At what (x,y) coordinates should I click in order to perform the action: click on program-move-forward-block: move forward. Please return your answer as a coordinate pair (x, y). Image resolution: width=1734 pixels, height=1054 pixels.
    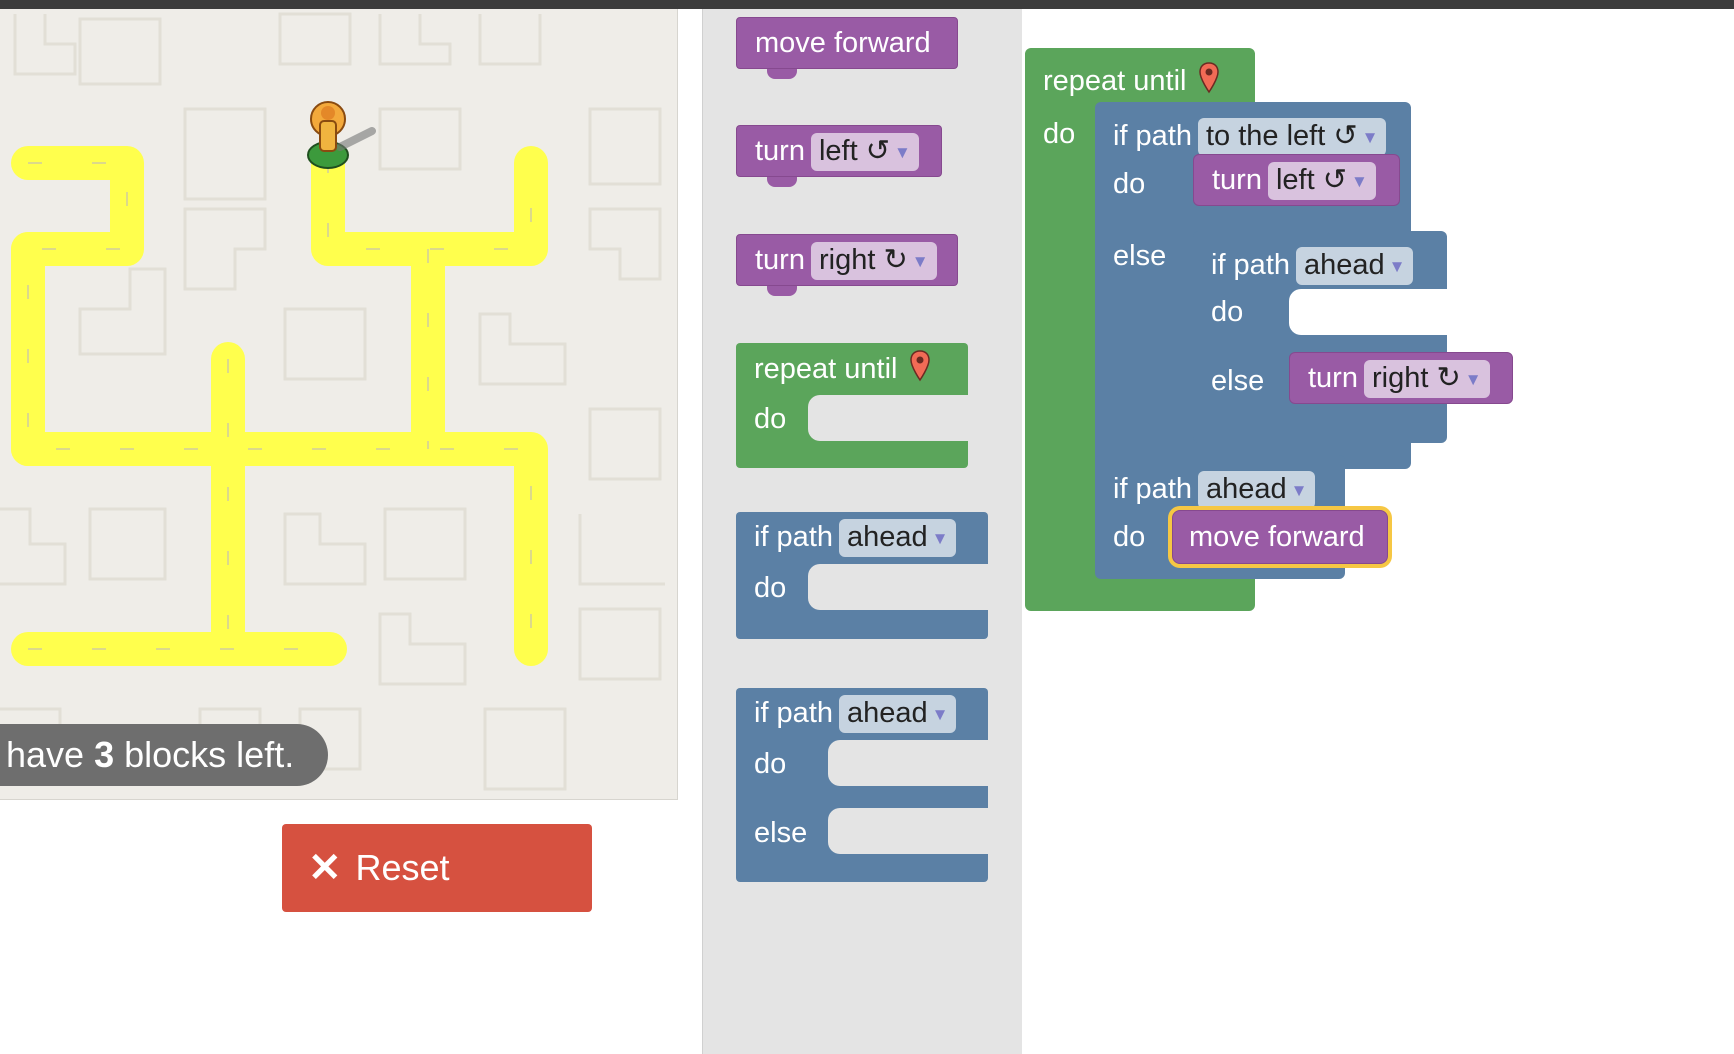
    Looking at the image, I should click on (1280, 537).